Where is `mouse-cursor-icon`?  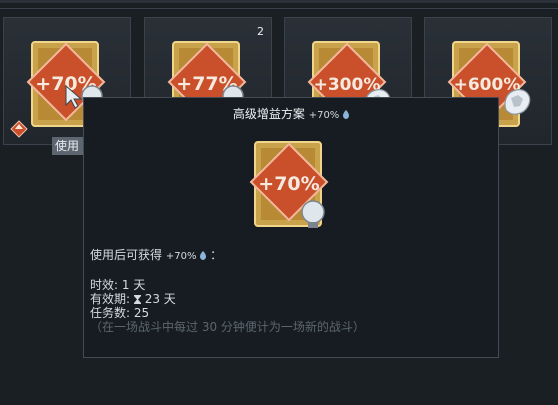 mouse-cursor-icon is located at coordinates (74, 96).